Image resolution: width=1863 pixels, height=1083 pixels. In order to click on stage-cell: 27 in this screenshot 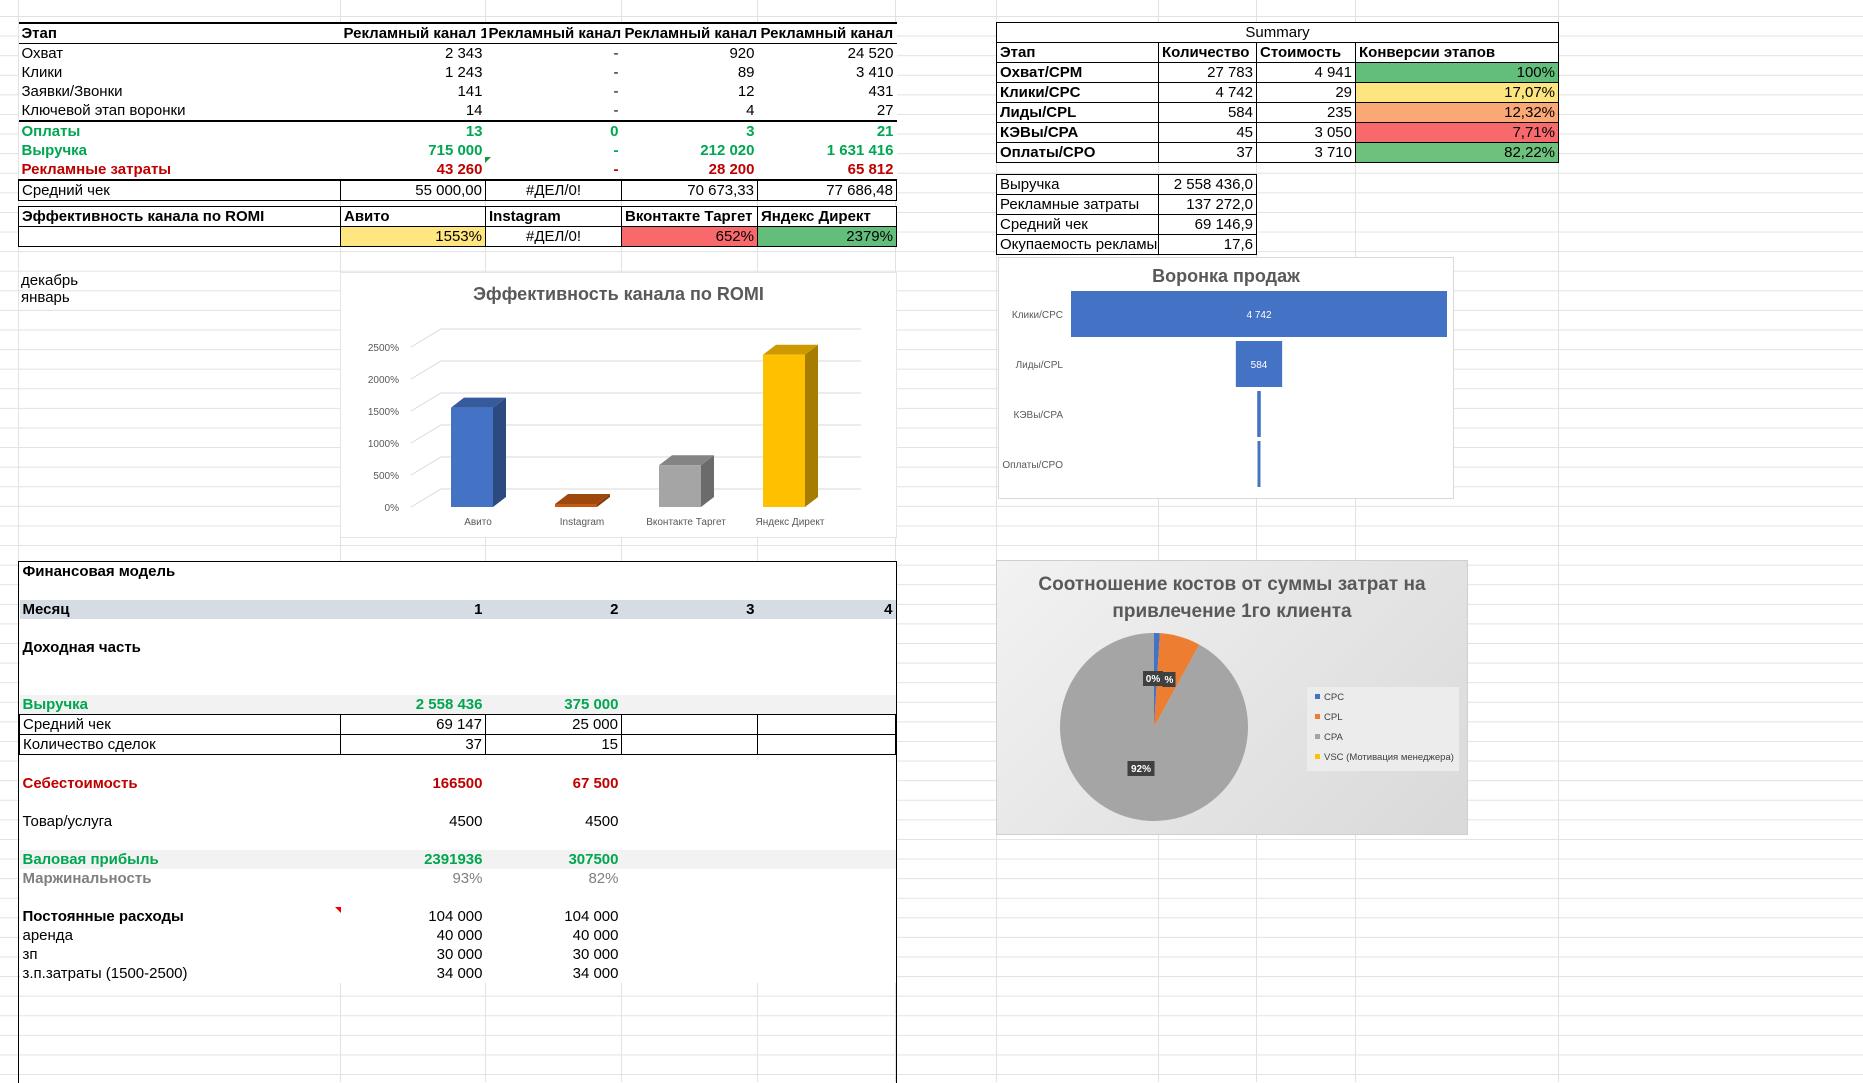, I will do `click(827, 111)`.